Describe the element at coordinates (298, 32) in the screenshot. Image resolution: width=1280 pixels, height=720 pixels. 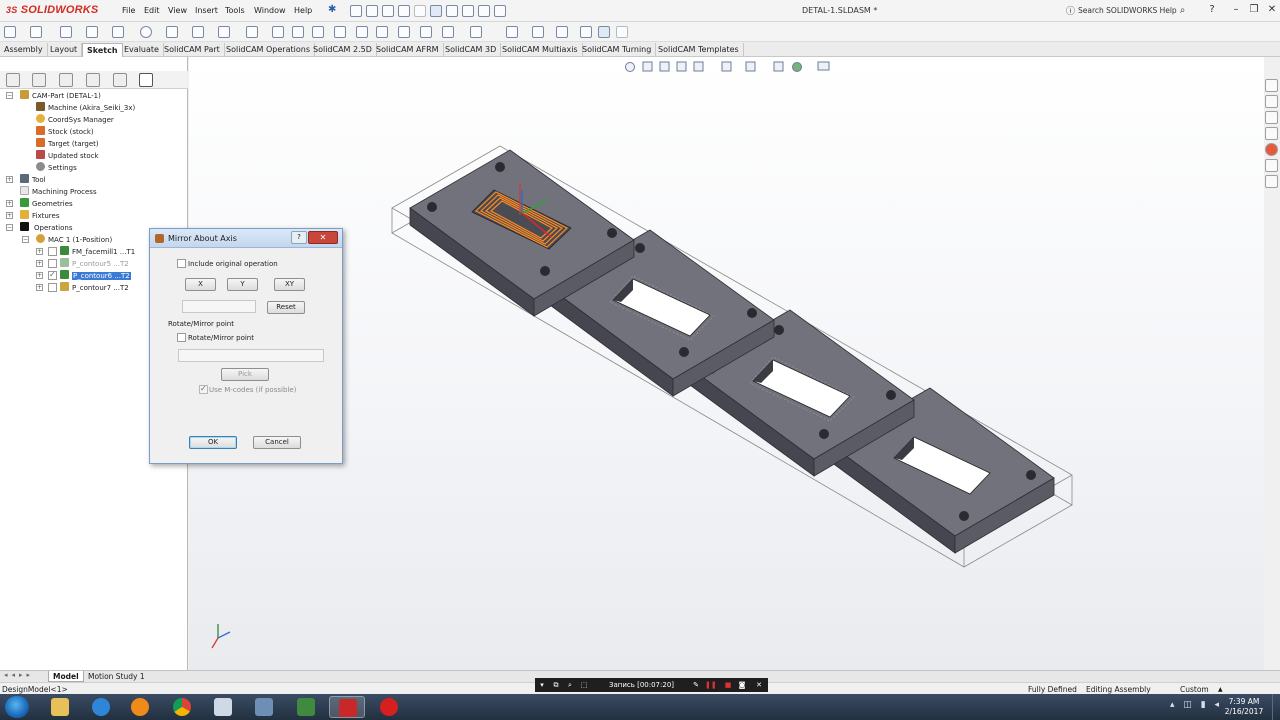
I see `mirror-entities-icon` at that location.